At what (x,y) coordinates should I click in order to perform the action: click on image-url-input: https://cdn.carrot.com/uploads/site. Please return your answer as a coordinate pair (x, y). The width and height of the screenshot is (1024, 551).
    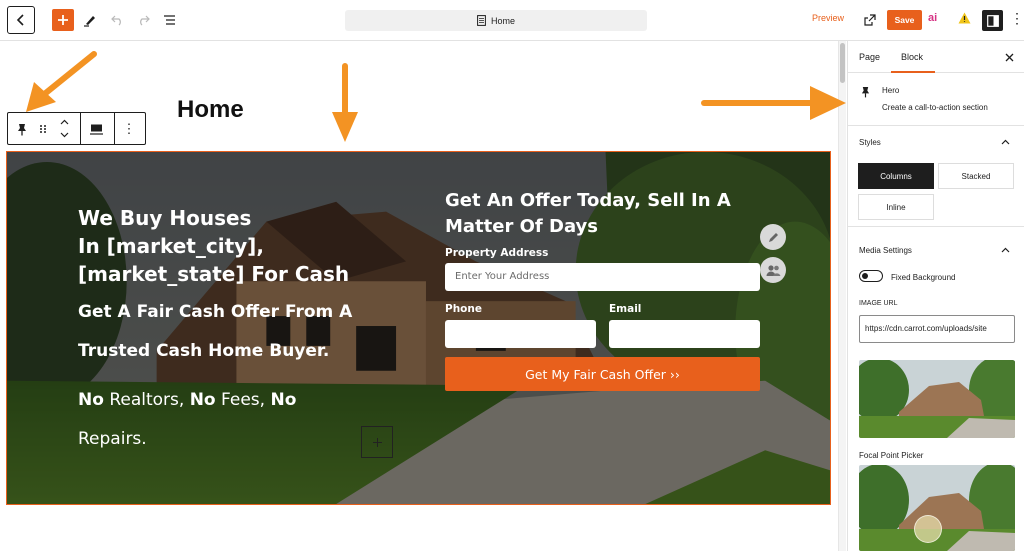
    Looking at the image, I should click on (937, 329).